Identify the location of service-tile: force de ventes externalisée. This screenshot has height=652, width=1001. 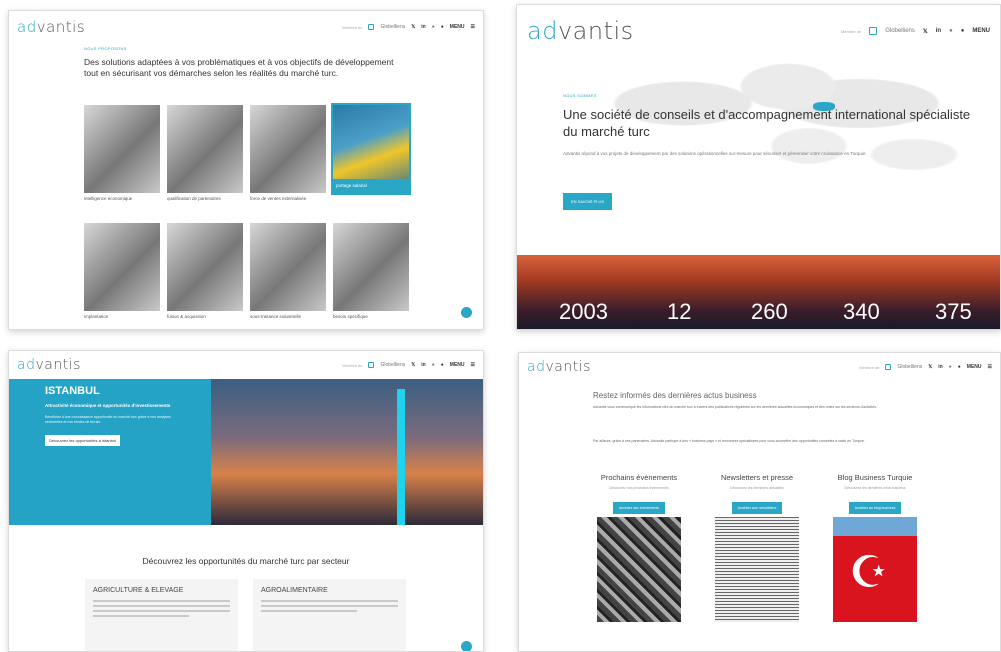
(288, 161).